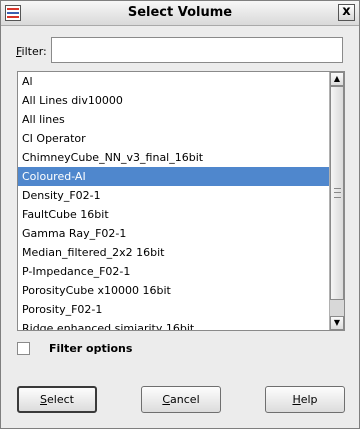 The image size is (360, 429). Describe the element at coordinates (173, 195) in the screenshot. I see `list-item: Density_F02-1` at that location.